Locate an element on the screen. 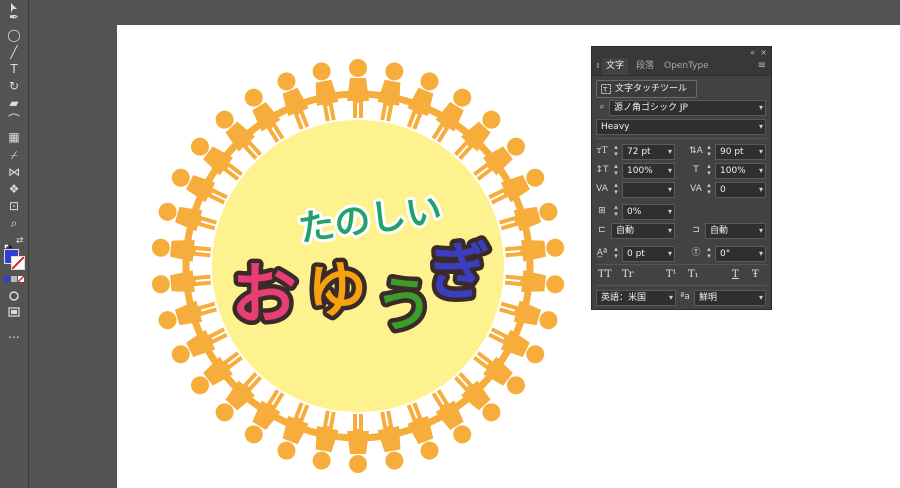 Image resolution: width=900 pixels, height=488 pixels. close-panel-button: × is located at coordinates (763, 52).